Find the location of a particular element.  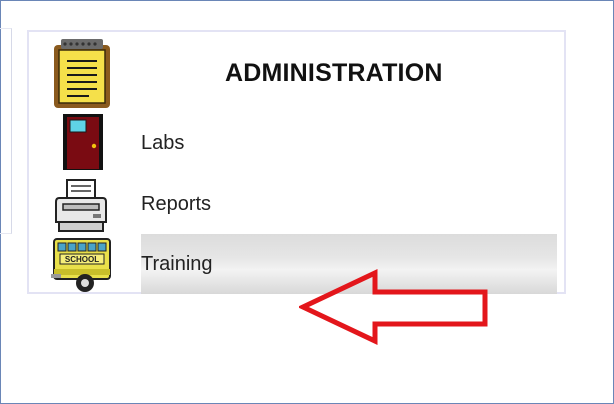

red-arrow-annotation-icon is located at coordinates (393, 307).